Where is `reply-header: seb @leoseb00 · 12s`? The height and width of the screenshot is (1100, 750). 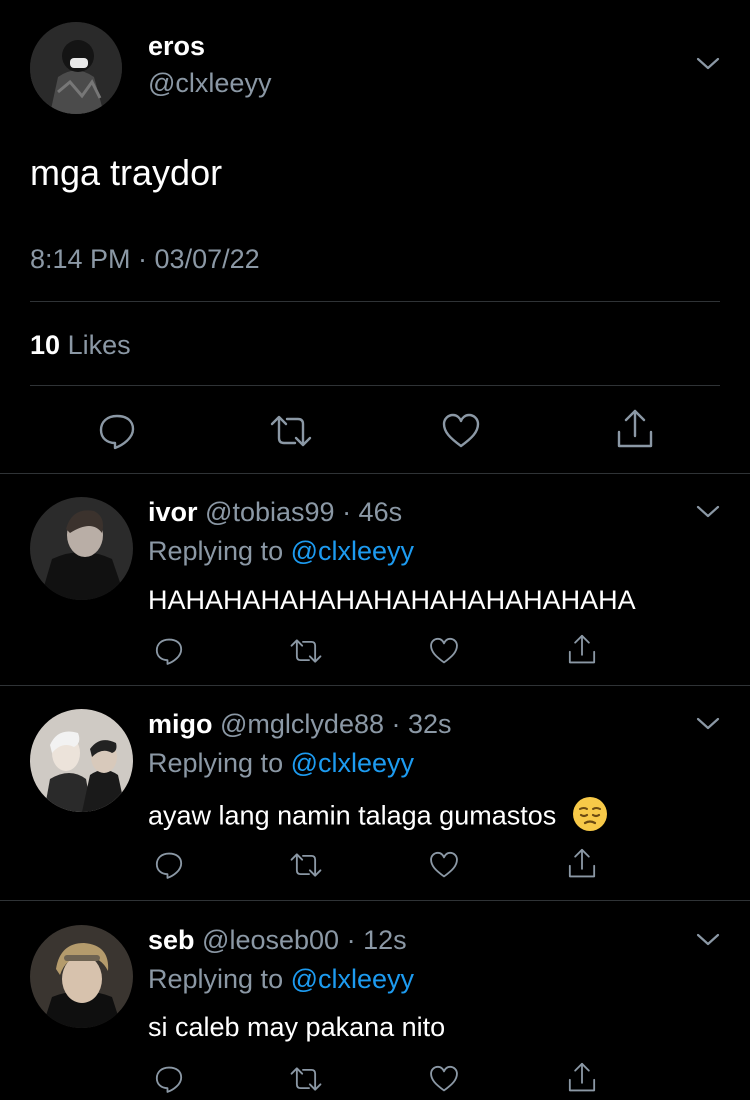
reply-header: seb @leoseb00 · 12s is located at coordinates (277, 940).